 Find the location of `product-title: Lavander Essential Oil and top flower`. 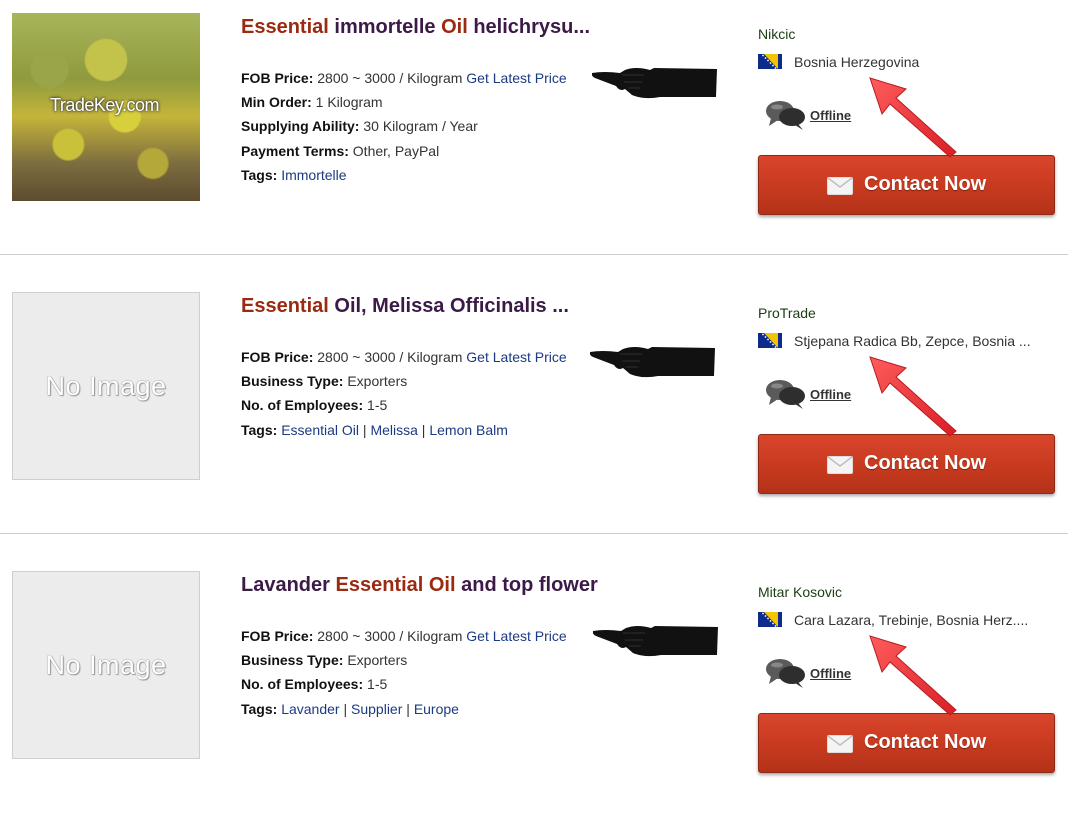

product-title: Lavander Essential Oil and top flower is located at coordinates (419, 585).